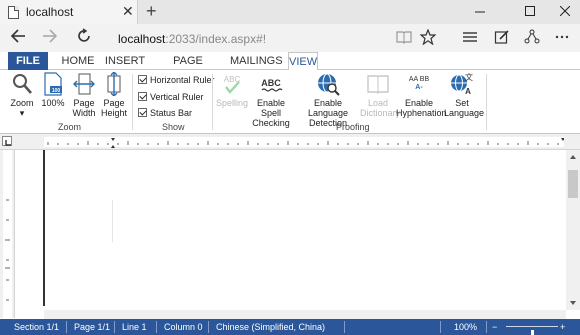  Describe the element at coordinates (176, 80) in the screenshot. I see `horizontal-ruler-checkbox: Horizontal Ruler` at that location.